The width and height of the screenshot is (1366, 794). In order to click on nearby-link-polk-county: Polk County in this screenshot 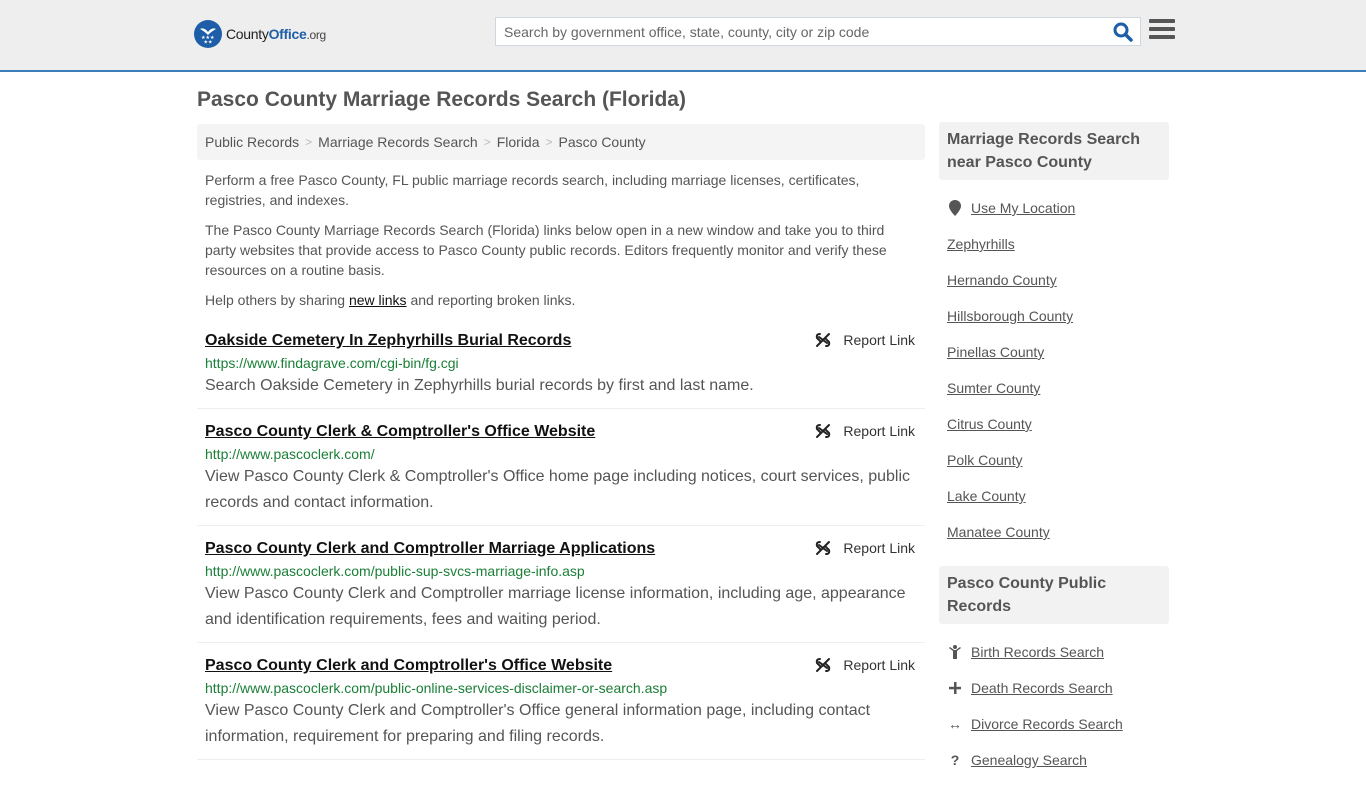, I will do `click(984, 460)`.